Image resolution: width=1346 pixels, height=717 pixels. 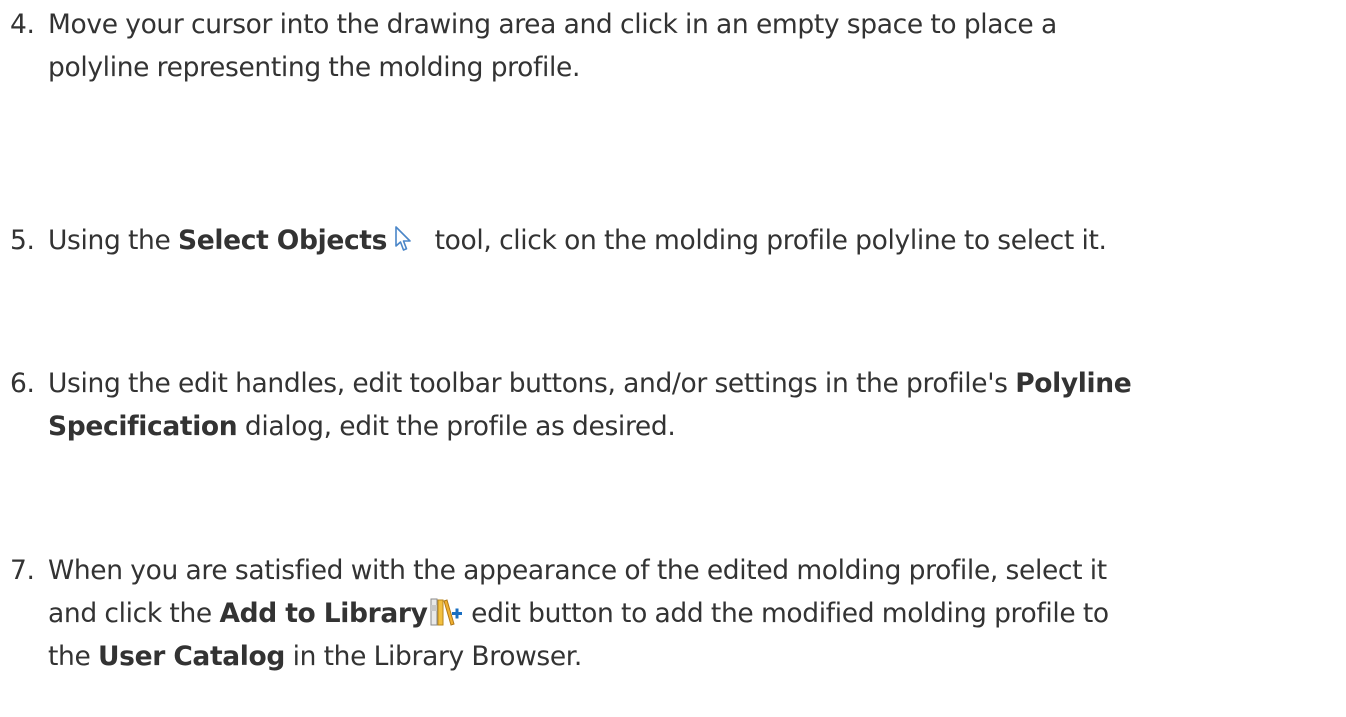 I want to click on step-number: 5., so click(x=22, y=240).